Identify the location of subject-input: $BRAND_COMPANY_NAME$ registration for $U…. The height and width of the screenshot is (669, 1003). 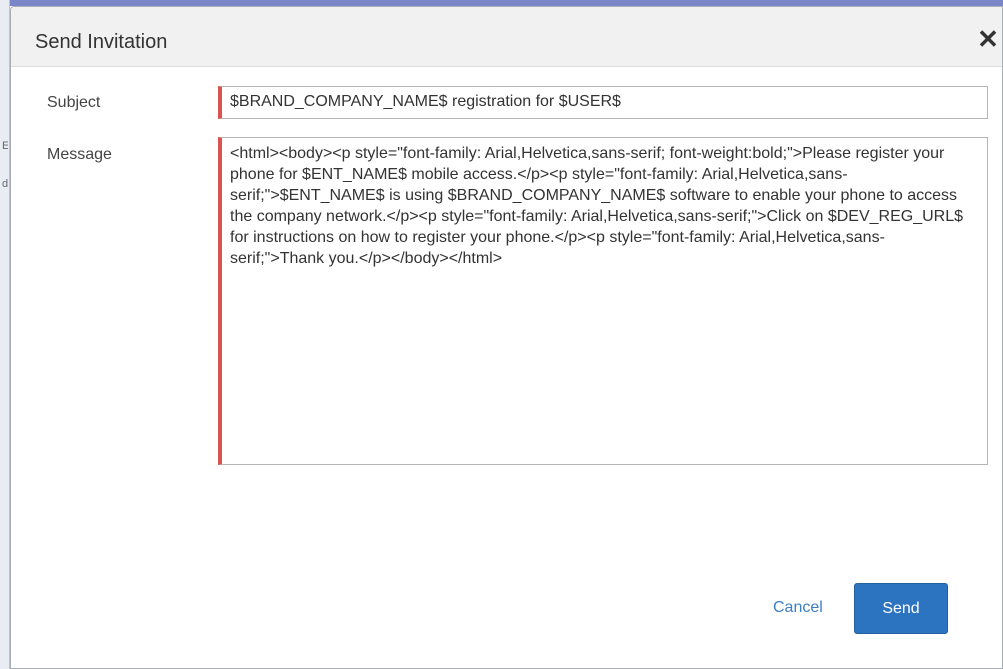
(603, 102).